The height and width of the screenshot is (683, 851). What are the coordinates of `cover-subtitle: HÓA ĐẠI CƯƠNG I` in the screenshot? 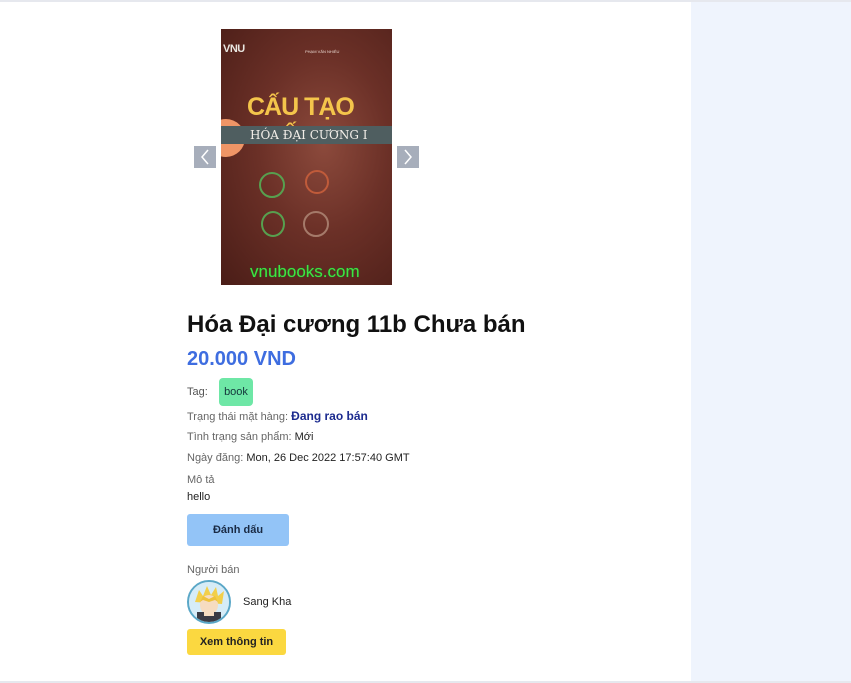 It's located at (309, 135).